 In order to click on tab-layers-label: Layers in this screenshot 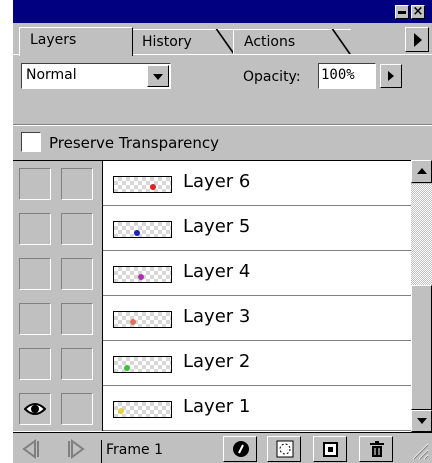, I will do `click(53, 40)`.